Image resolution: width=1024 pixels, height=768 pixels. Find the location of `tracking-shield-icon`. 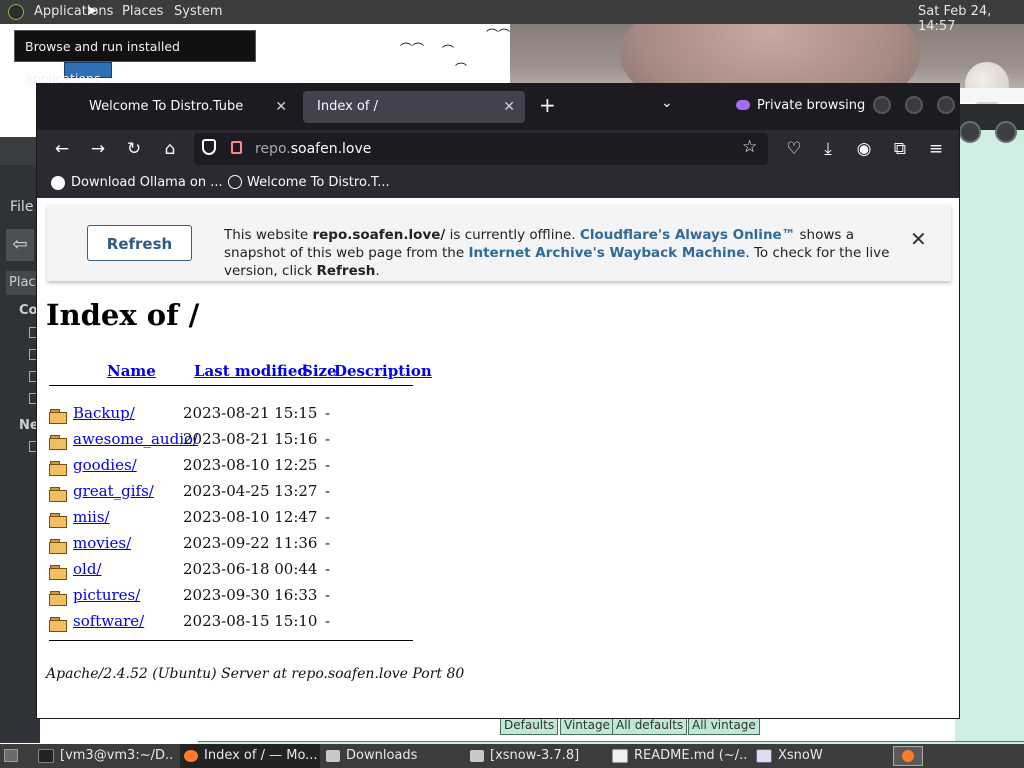

tracking-shield-icon is located at coordinates (209, 147).